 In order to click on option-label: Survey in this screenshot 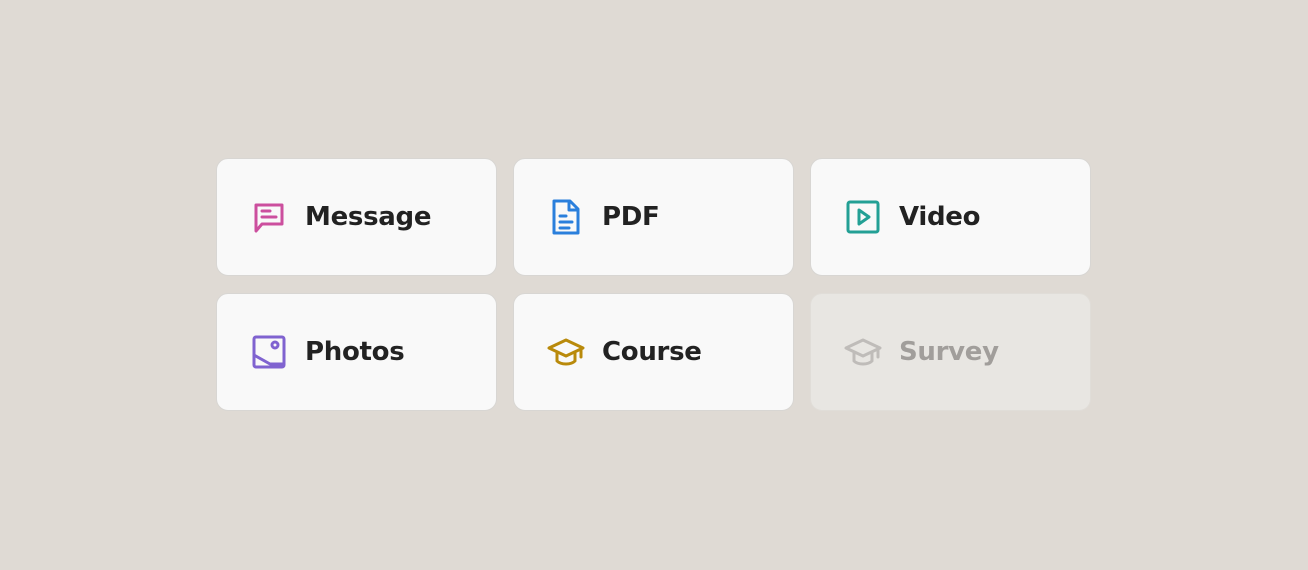, I will do `click(949, 352)`.